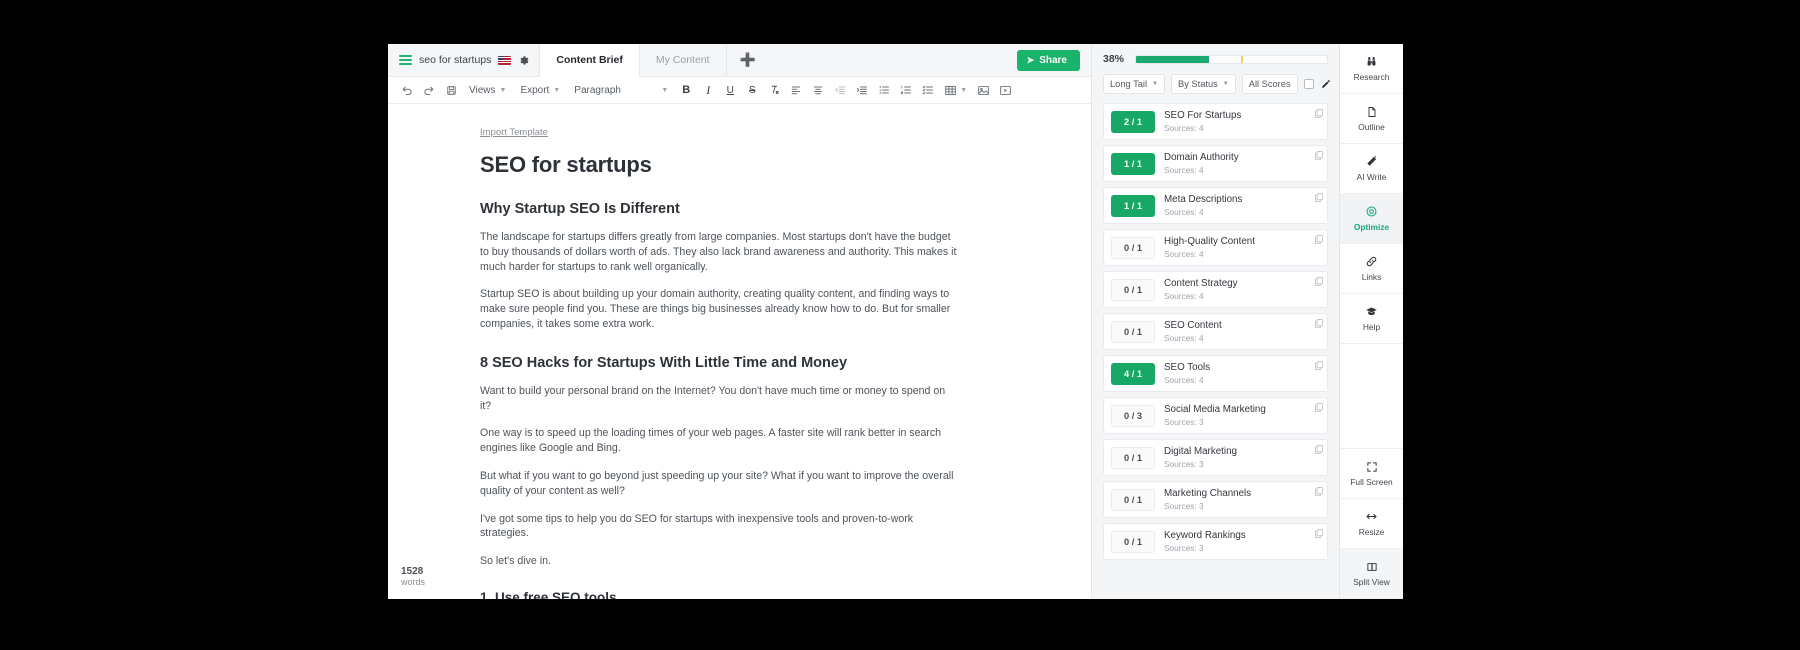  Describe the element at coordinates (1371, 474) in the screenshot. I see `rail-item-full-screen: Full Screen` at that location.